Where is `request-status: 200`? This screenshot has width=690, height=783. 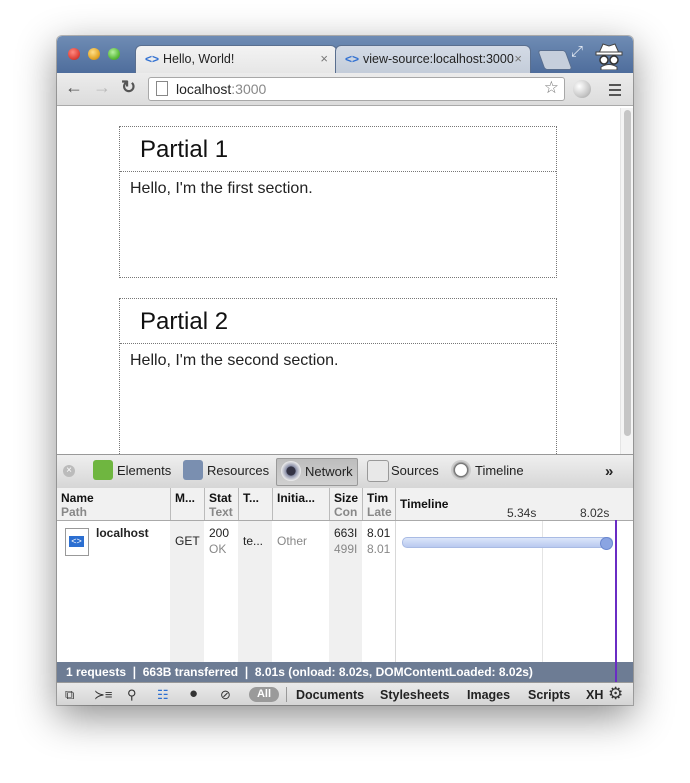
request-status: 200 is located at coordinates (219, 533).